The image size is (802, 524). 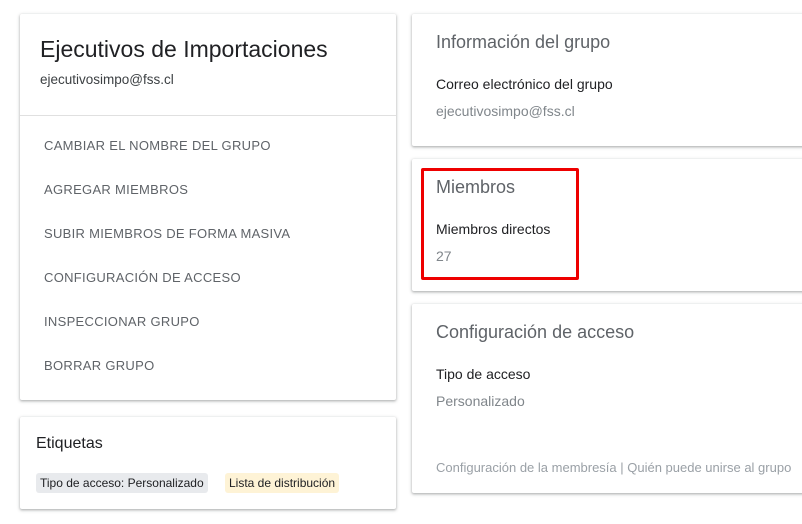 What do you see at coordinates (122, 321) in the screenshot?
I see `inspect-group-button: INSPECCIONAR GRUPO` at bounding box center [122, 321].